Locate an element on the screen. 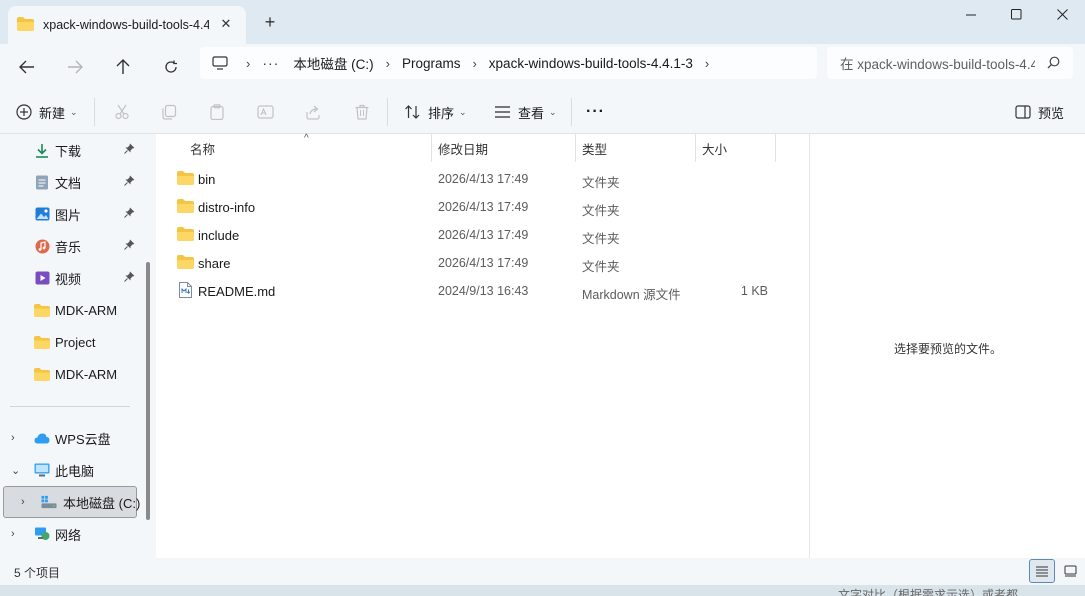 Image resolution: width=1085 pixels, height=596 pixels. sidebar-item-network: › 网络 is located at coordinates (73, 534).